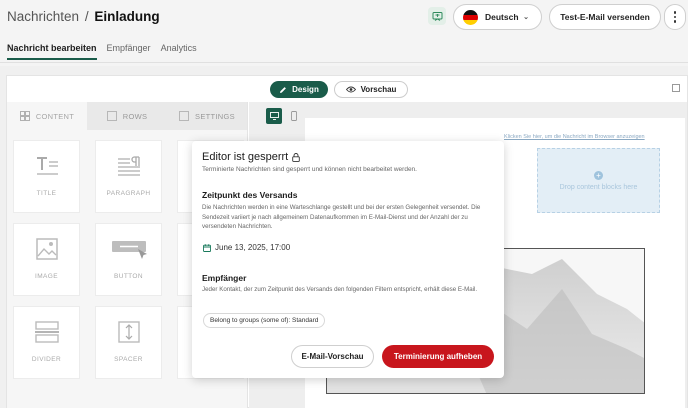 Image resolution: width=688 pixels, height=408 pixels. What do you see at coordinates (46, 359) in the screenshot?
I see `block-label: DIVIDER` at bounding box center [46, 359].